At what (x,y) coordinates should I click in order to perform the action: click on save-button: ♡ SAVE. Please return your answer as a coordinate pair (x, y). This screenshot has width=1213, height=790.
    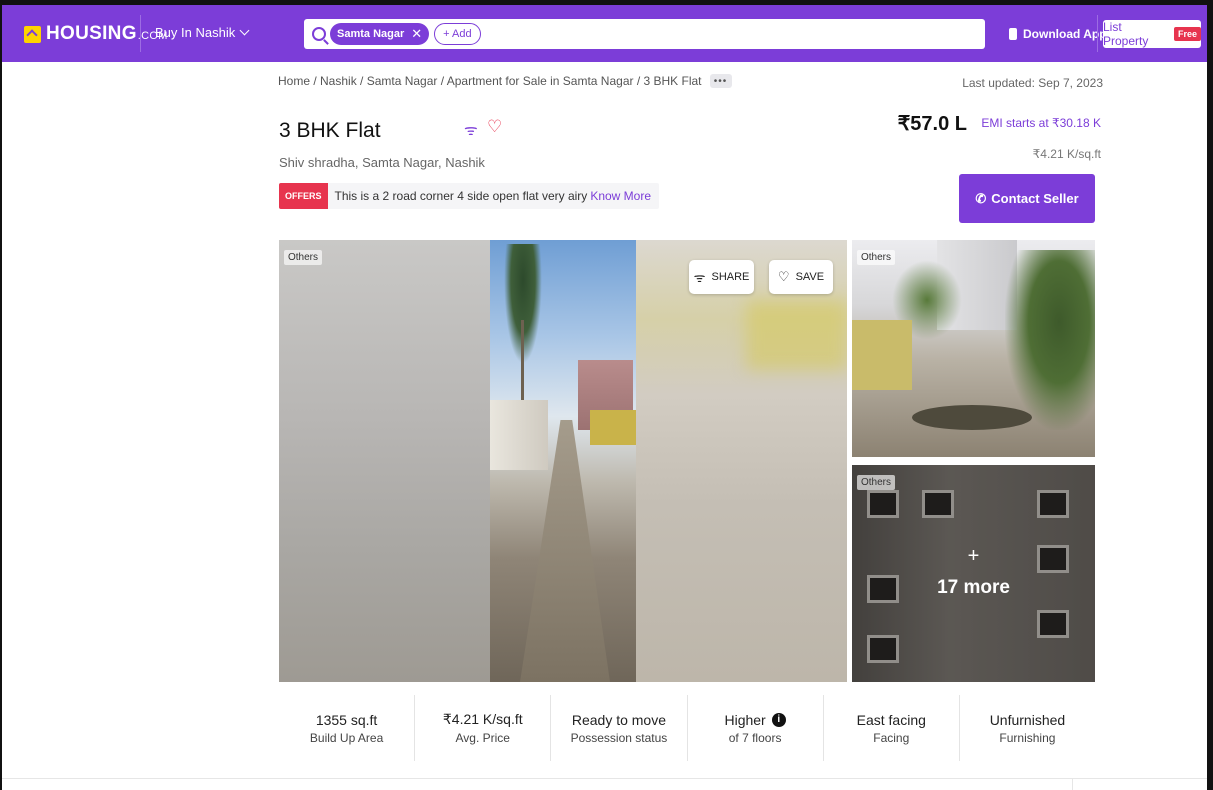
    Looking at the image, I should click on (801, 277).